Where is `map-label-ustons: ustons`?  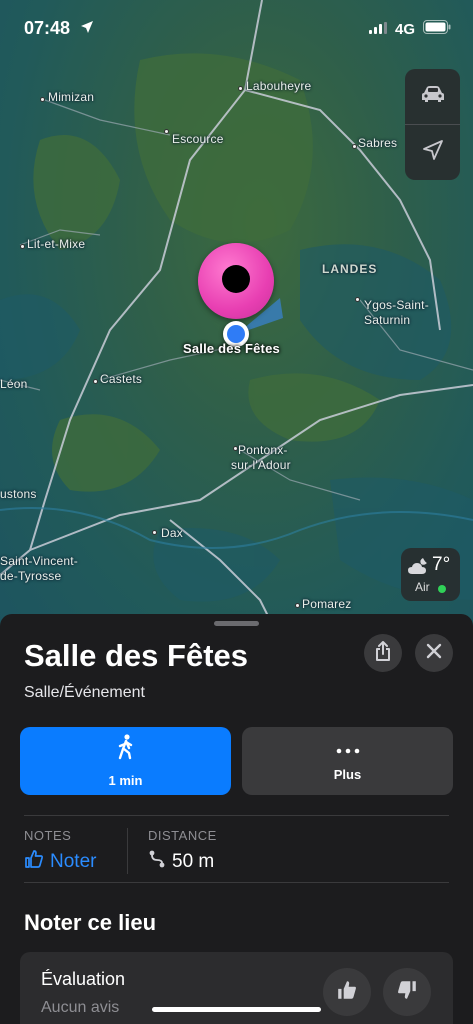 map-label-ustons: ustons is located at coordinates (18, 494).